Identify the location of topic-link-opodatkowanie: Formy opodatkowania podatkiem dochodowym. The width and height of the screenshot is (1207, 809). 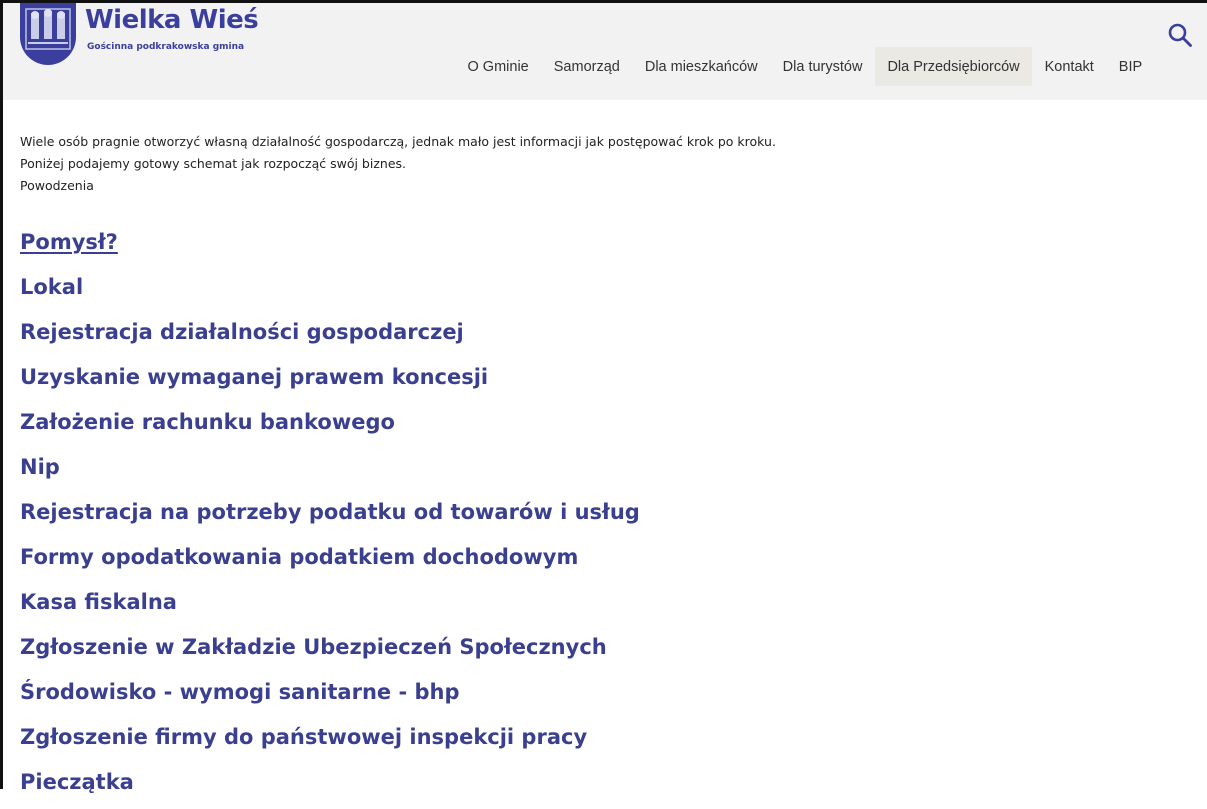
(600, 561).